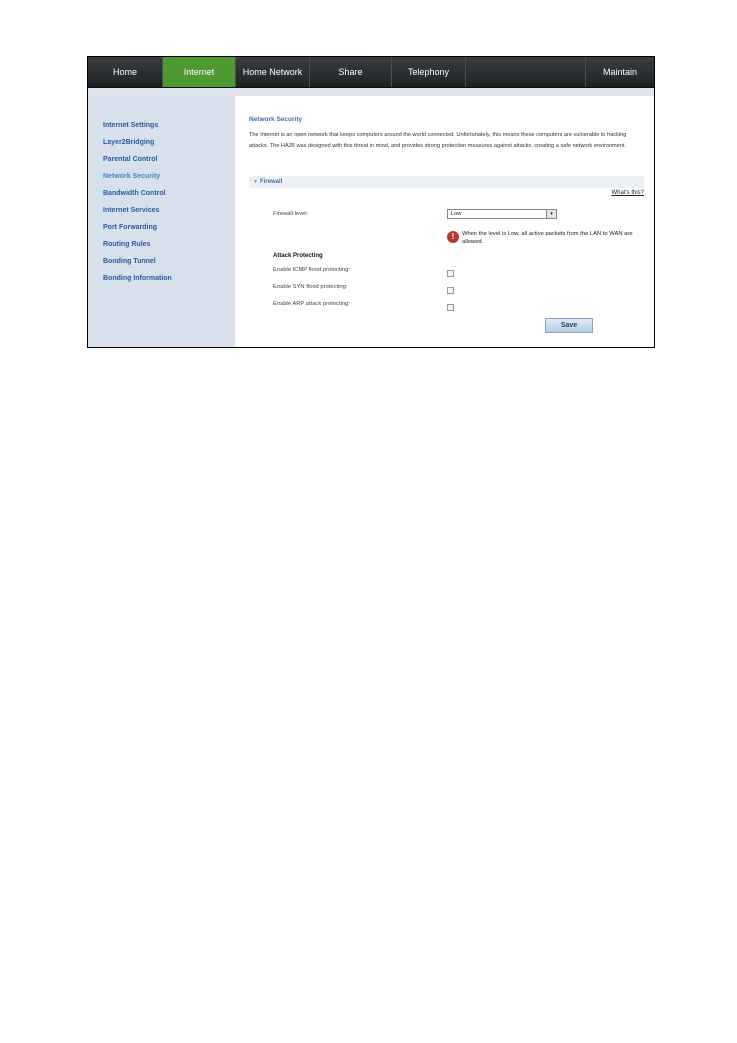  What do you see at coordinates (446, 182) in the screenshot?
I see `firewall-section-header: ▼ Firewall` at bounding box center [446, 182].